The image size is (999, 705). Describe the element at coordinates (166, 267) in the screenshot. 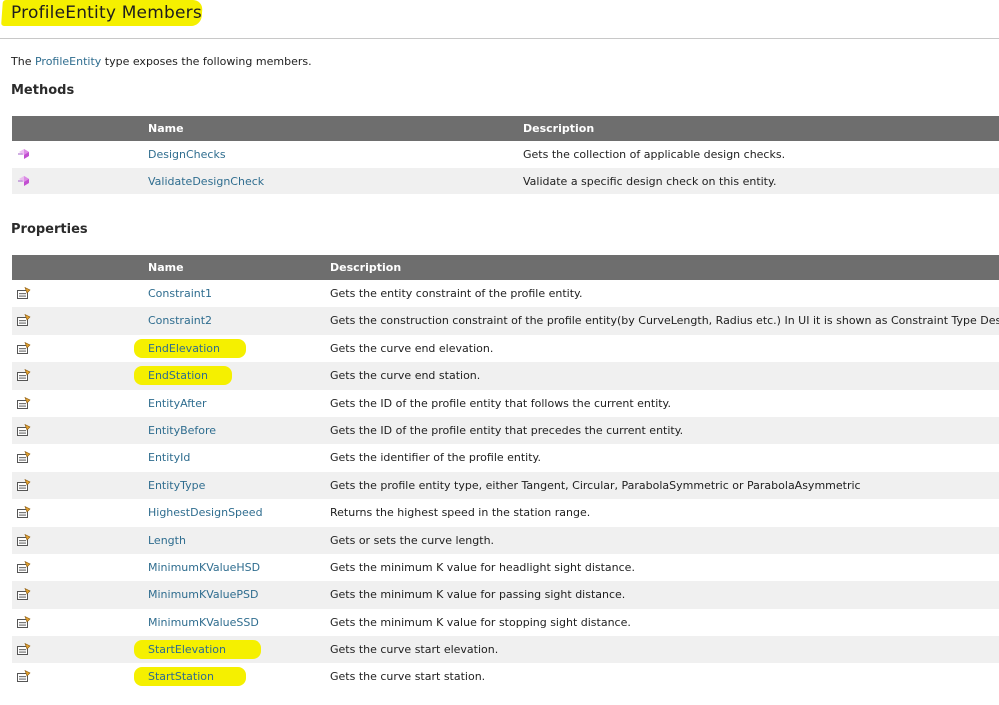

I see `properties-col-name: Name` at that location.